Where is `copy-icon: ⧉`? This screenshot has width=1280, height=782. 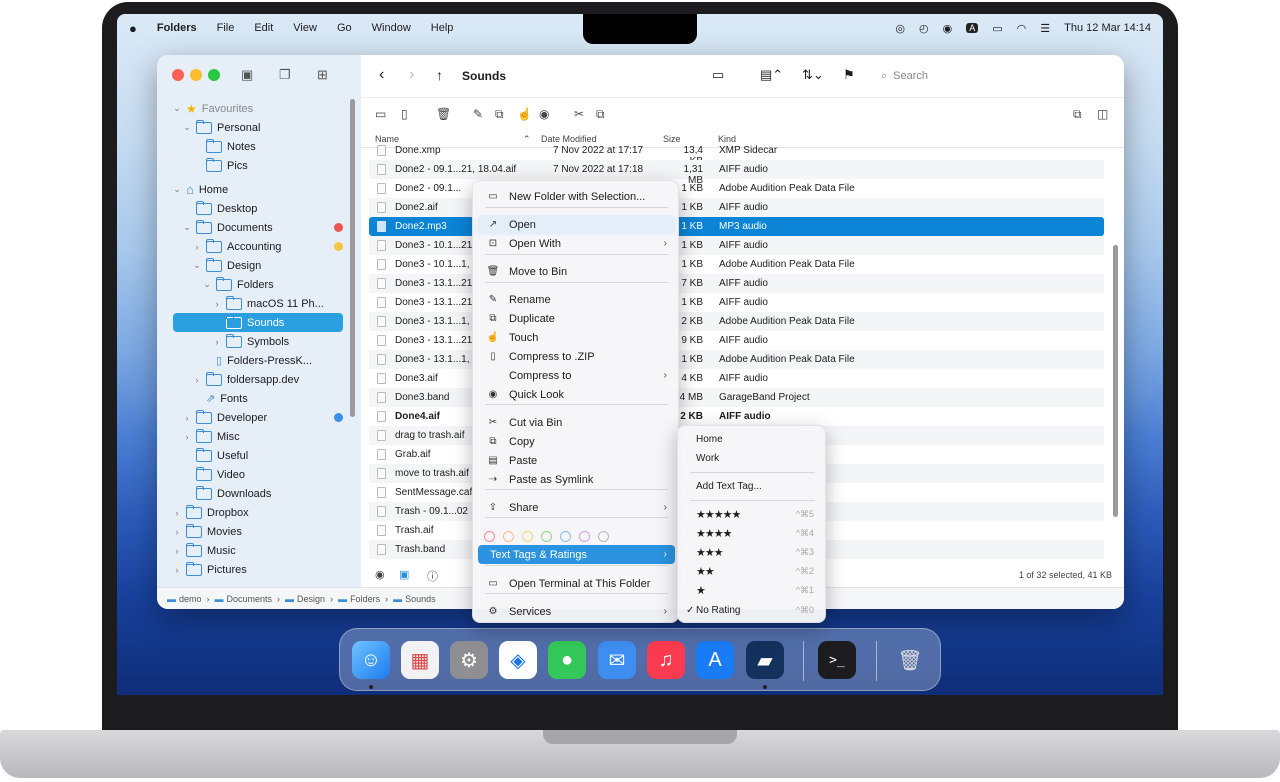
copy-icon: ⧉ is located at coordinates (600, 114).